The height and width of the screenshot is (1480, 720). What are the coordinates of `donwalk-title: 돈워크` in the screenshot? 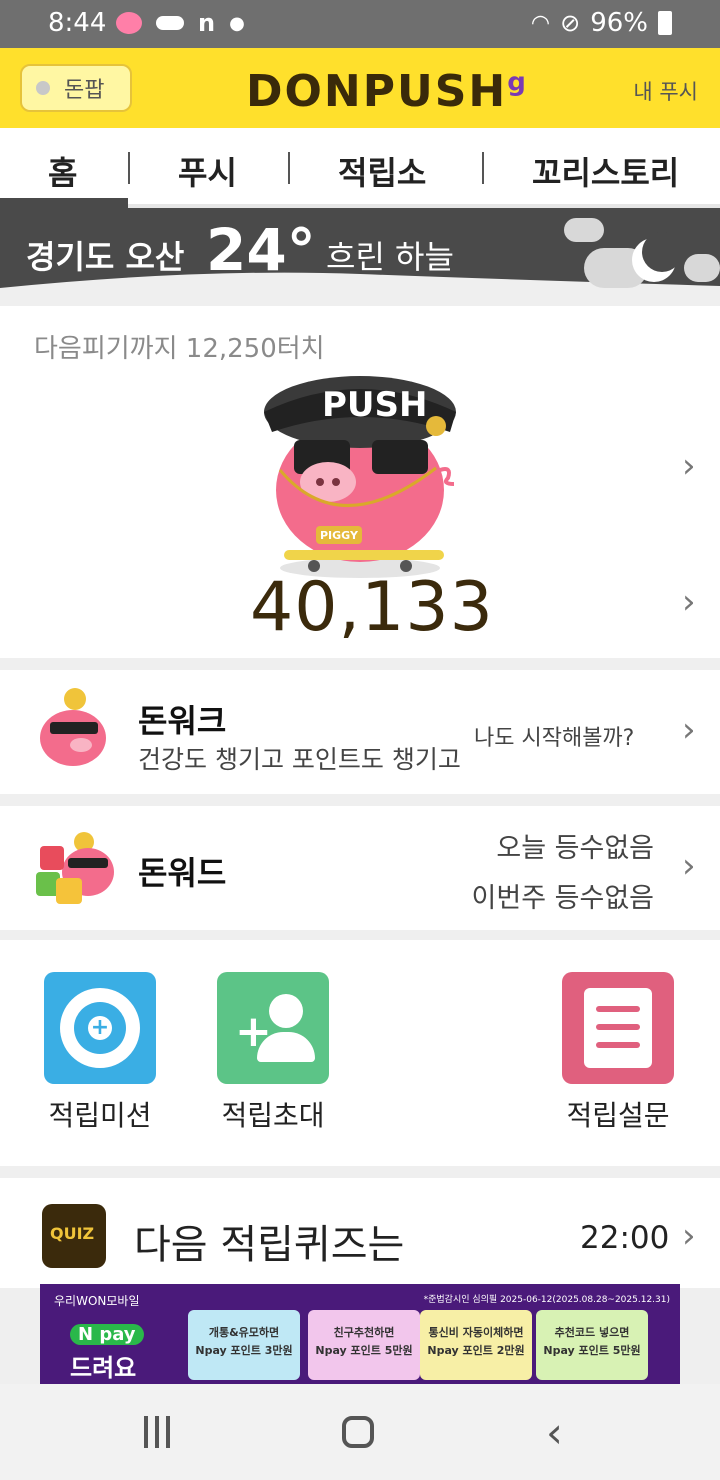 It's located at (182, 721).